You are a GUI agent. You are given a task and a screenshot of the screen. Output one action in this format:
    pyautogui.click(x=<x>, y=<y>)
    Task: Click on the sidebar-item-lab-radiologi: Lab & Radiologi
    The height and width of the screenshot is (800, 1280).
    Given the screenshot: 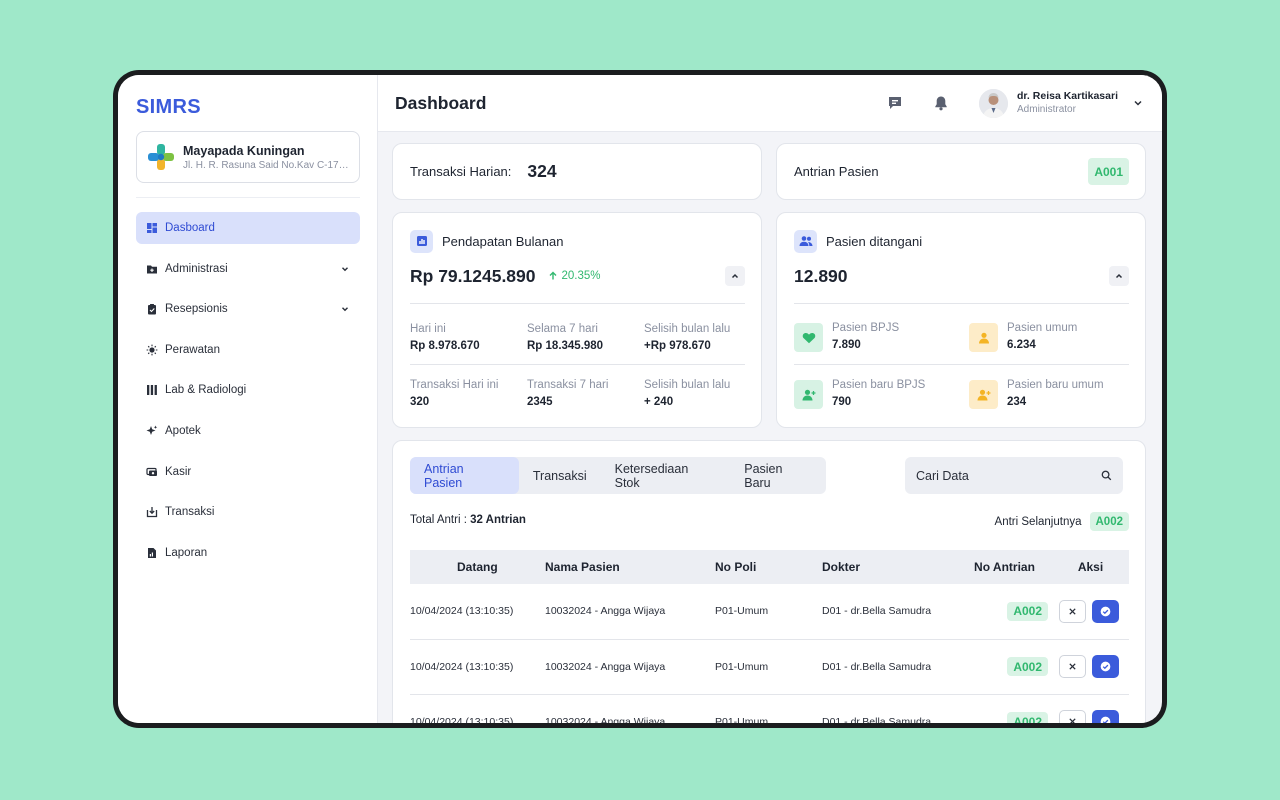 What is the action you would take?
    pyautogui.click(x=248, y=390)
    